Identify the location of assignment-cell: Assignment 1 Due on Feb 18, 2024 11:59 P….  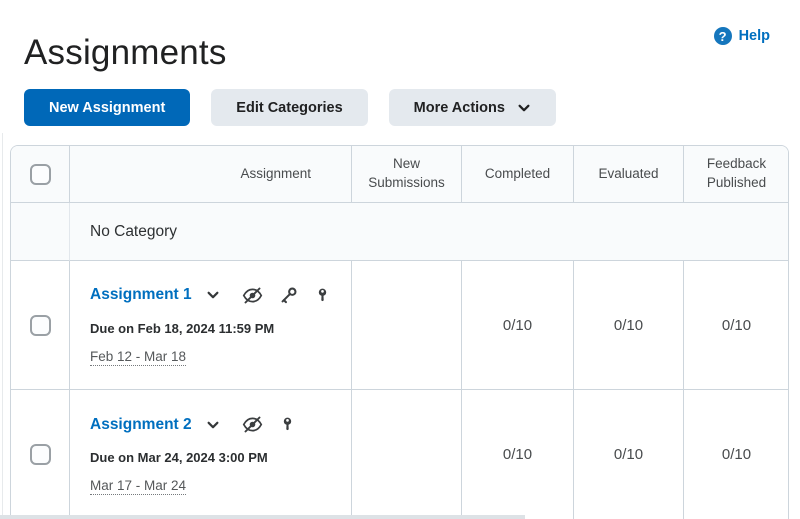
(210, 325).